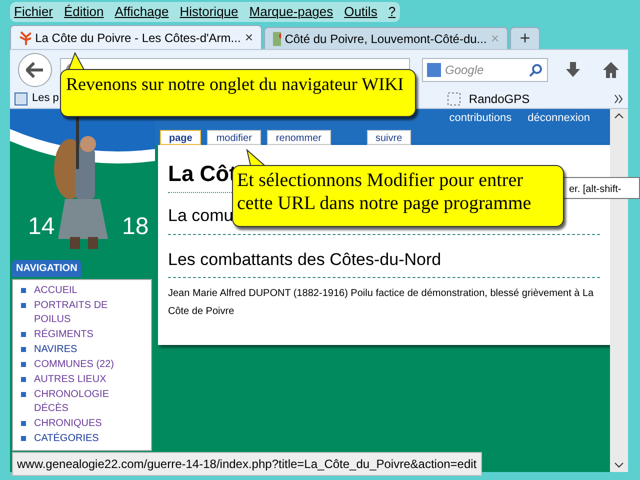 This screenshot has height=480, width=640. Describe the element at coordinates (381, 303) in the screenshot. I see `article-text: Jean Marie Alfred DUPONT (1882-1916) Poilu factice de démonstration, blessé grièvement à La Côte de Poivre` at that location.